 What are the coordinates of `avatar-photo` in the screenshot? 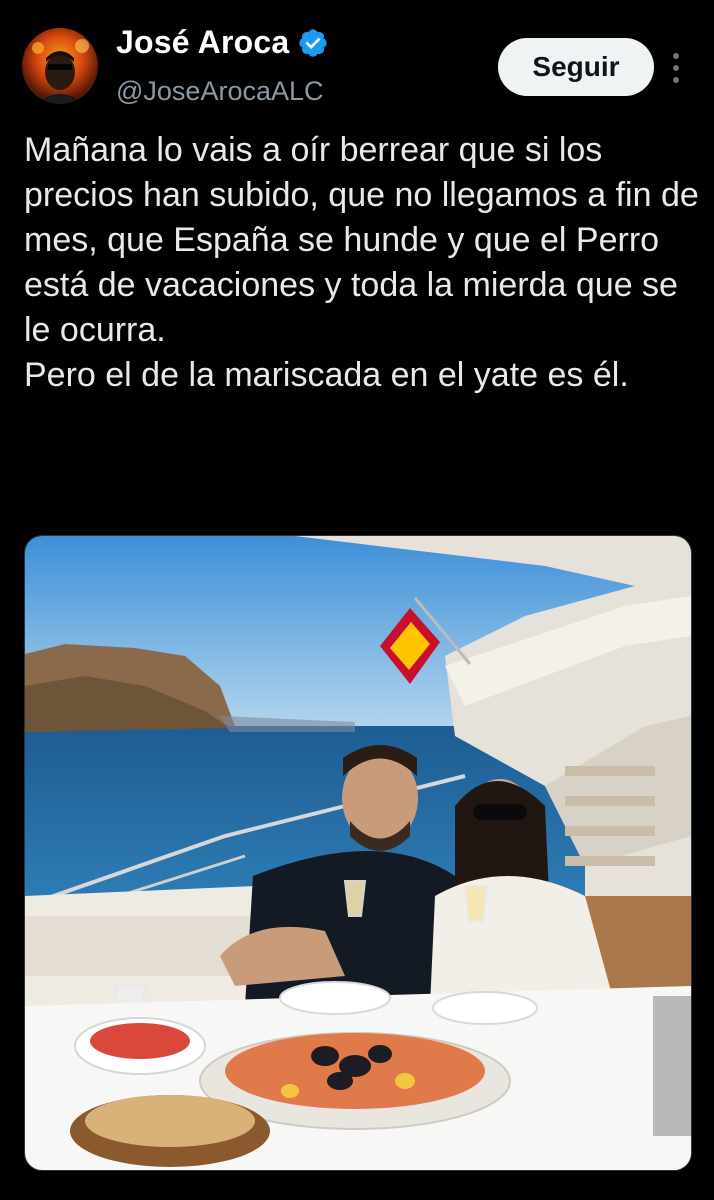 It's located at (60, 71).